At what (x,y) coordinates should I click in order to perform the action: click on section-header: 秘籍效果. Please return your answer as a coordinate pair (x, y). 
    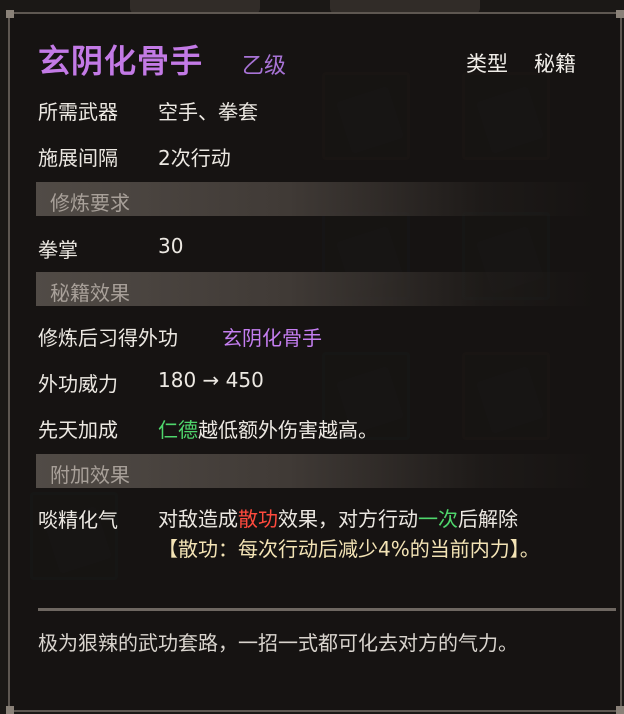
    Looking at the image, I should click on (90, 293).